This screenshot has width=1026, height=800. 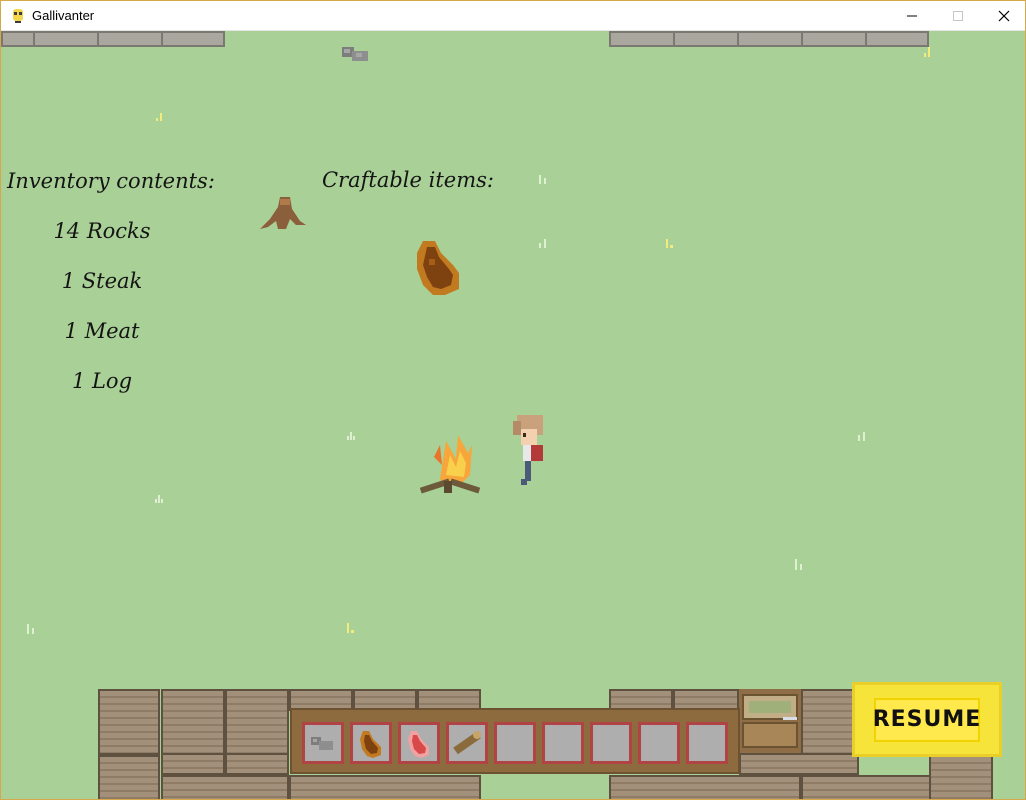 I want to click on hotbar, so click(x=515, y=741).